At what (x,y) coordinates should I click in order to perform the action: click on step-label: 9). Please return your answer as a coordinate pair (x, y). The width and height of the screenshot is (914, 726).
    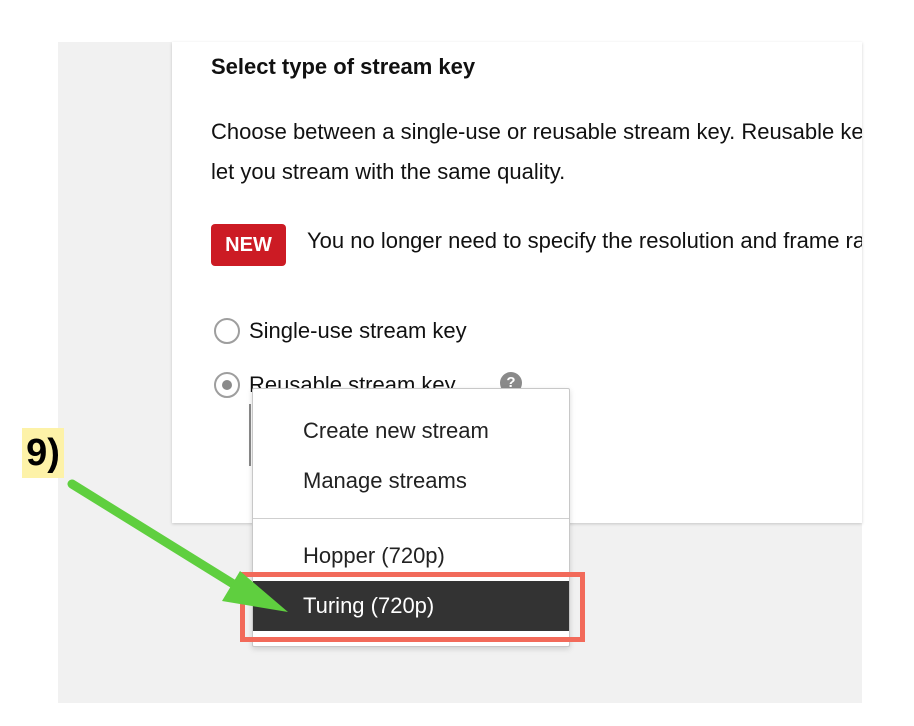
    Looking at the image, I should click on (43, 453).